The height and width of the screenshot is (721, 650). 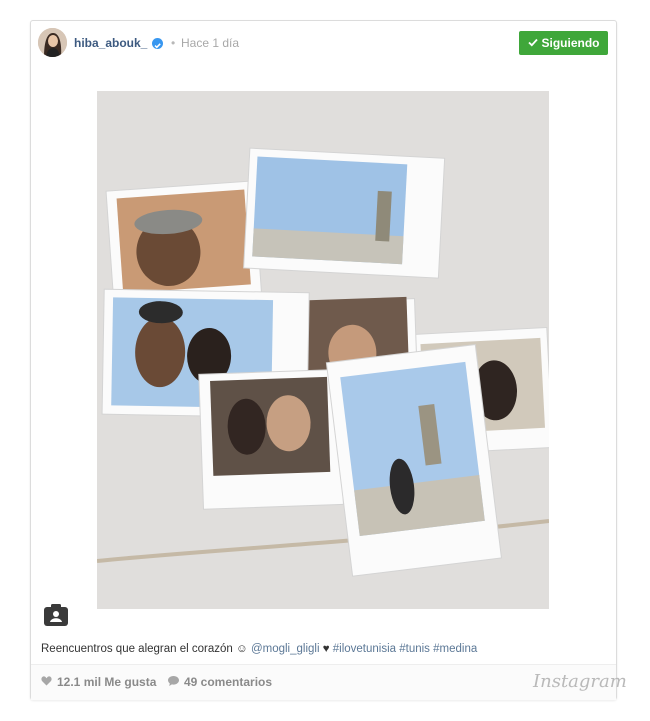 What do you see at coordinates (242, 649) in the screenshot?
I see `smile-emoji-icon: ☺` at bounding box center [242, 649].